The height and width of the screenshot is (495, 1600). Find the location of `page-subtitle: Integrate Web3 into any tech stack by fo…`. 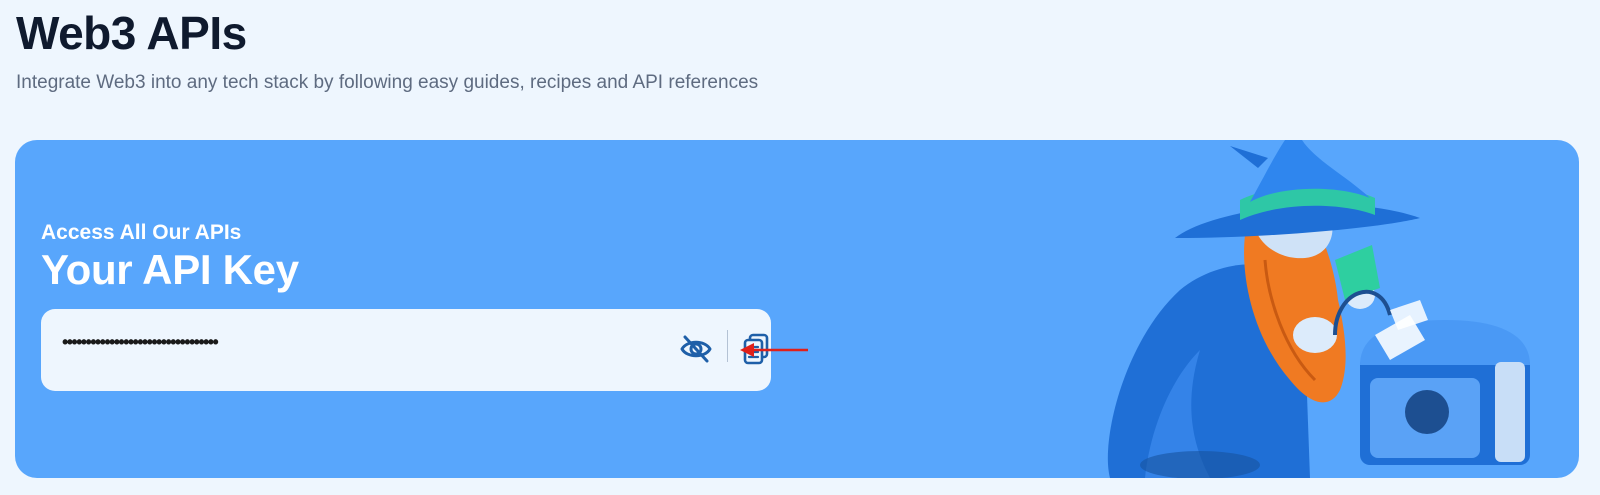

page-subtitle: Integrate Web3 into any tech stack by fo… is located at coordinates (387, 82).